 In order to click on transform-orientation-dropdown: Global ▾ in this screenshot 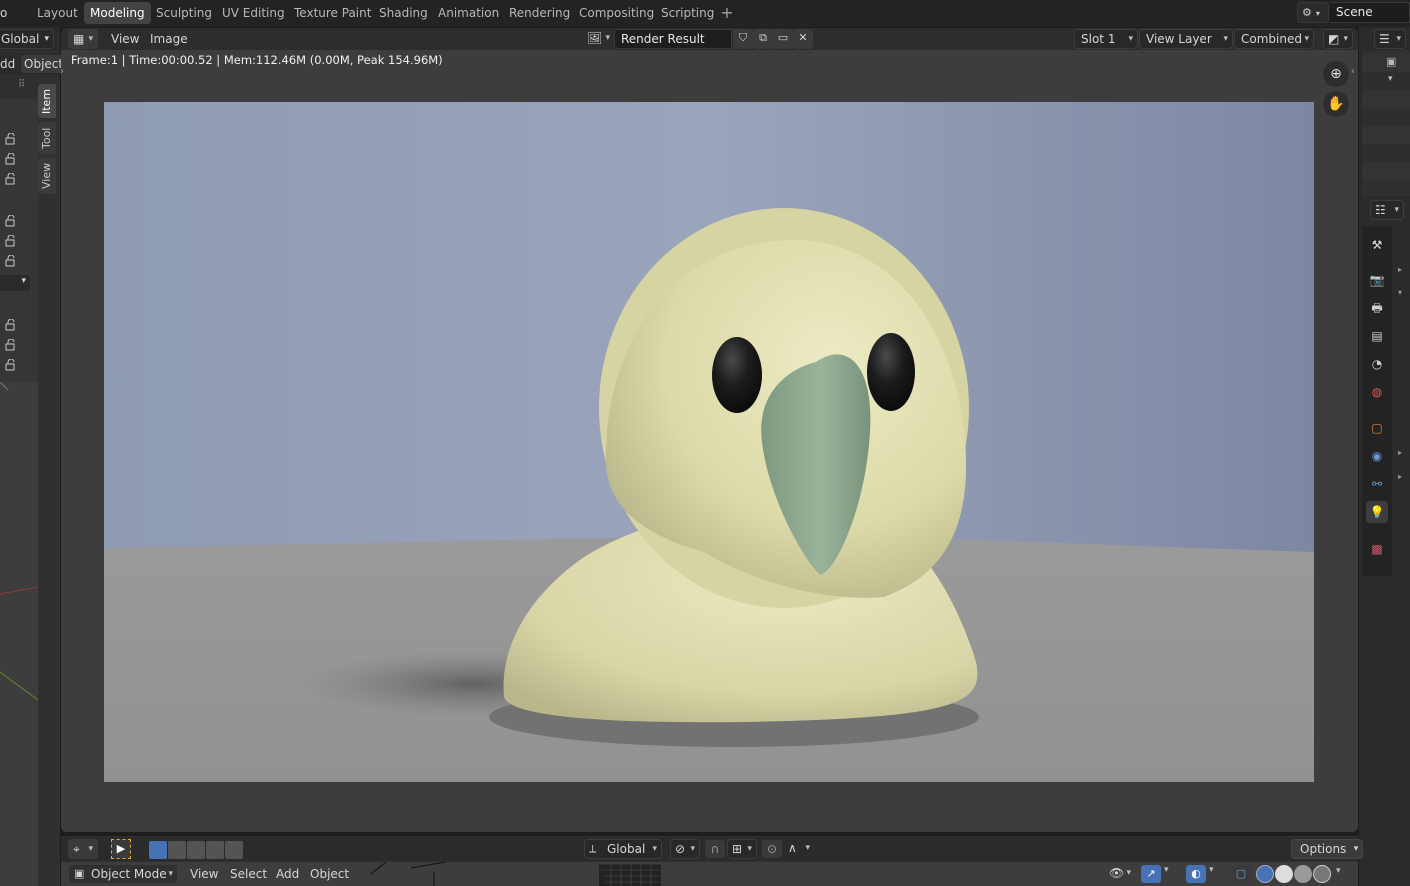, I will do `click(27, 39)`.